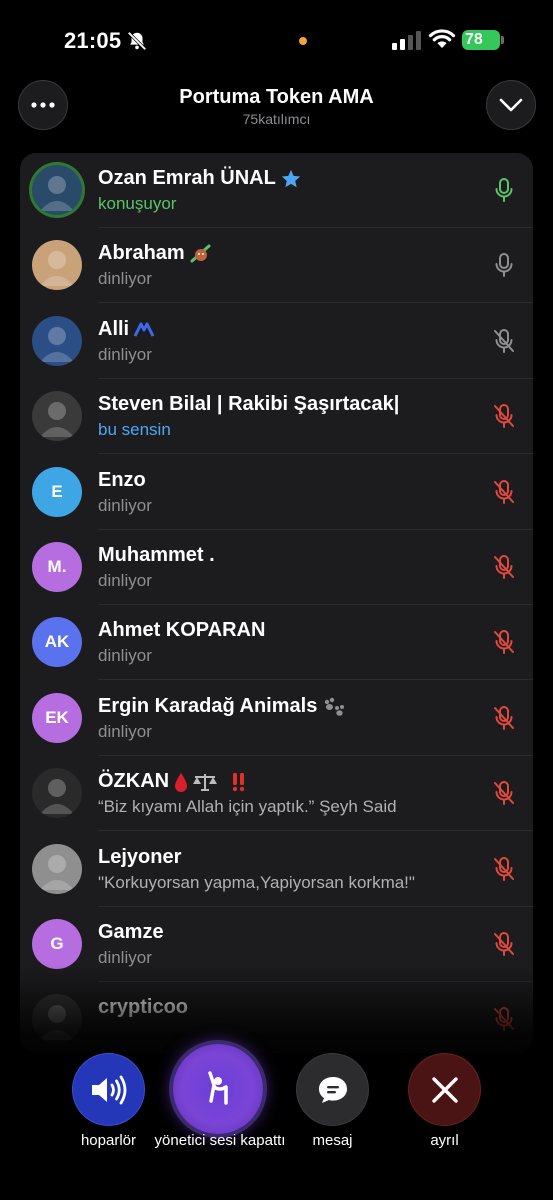 This screenshot has height=1200, width=553. I want to click on participant-row: Abraham dinliyor, so click(276, 266).